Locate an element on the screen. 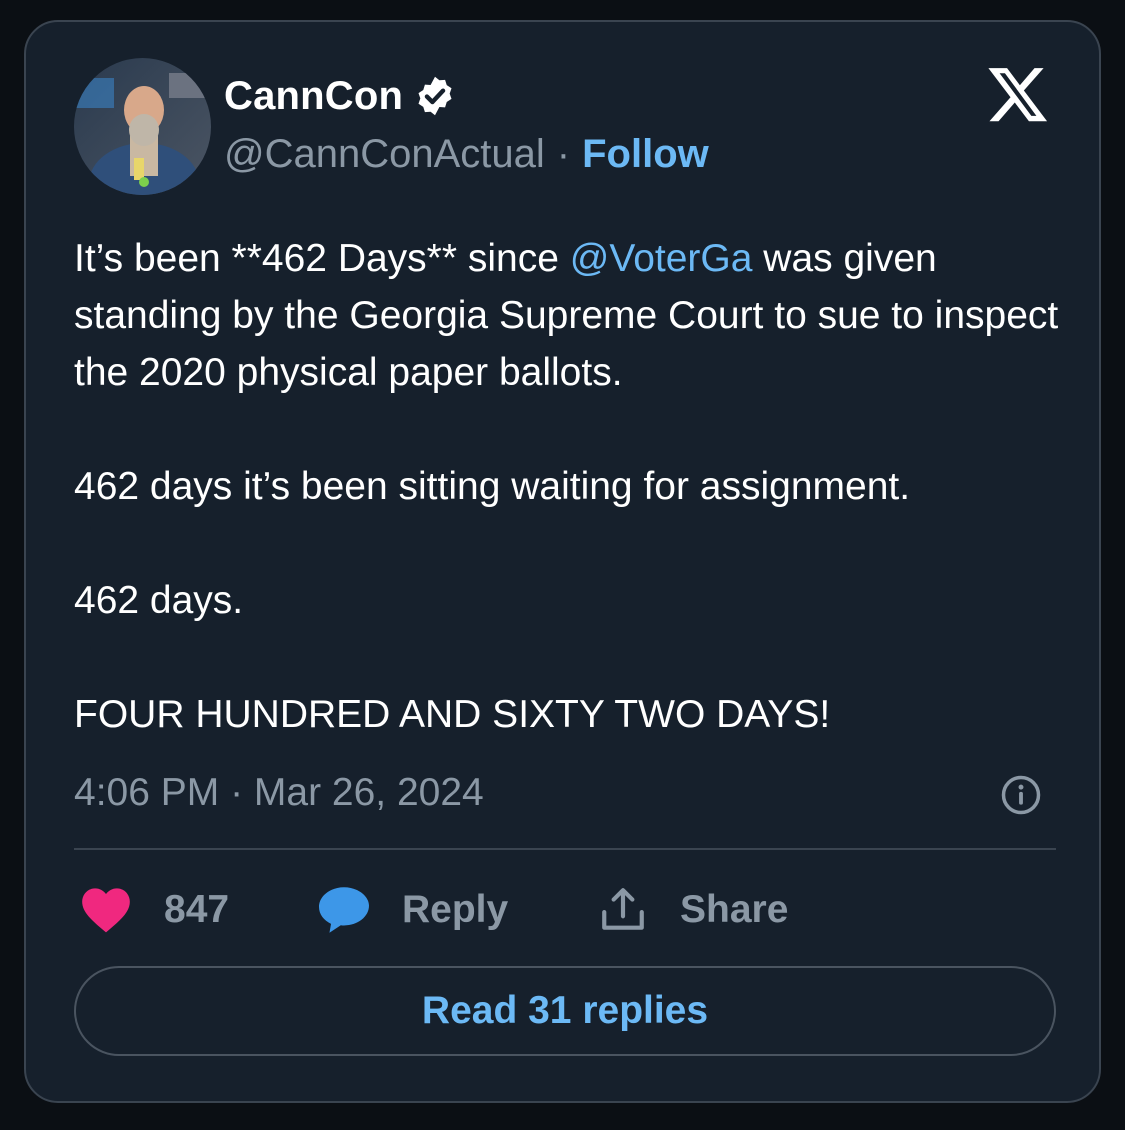  reply-label: Reply is located at coordinates (455, 909).